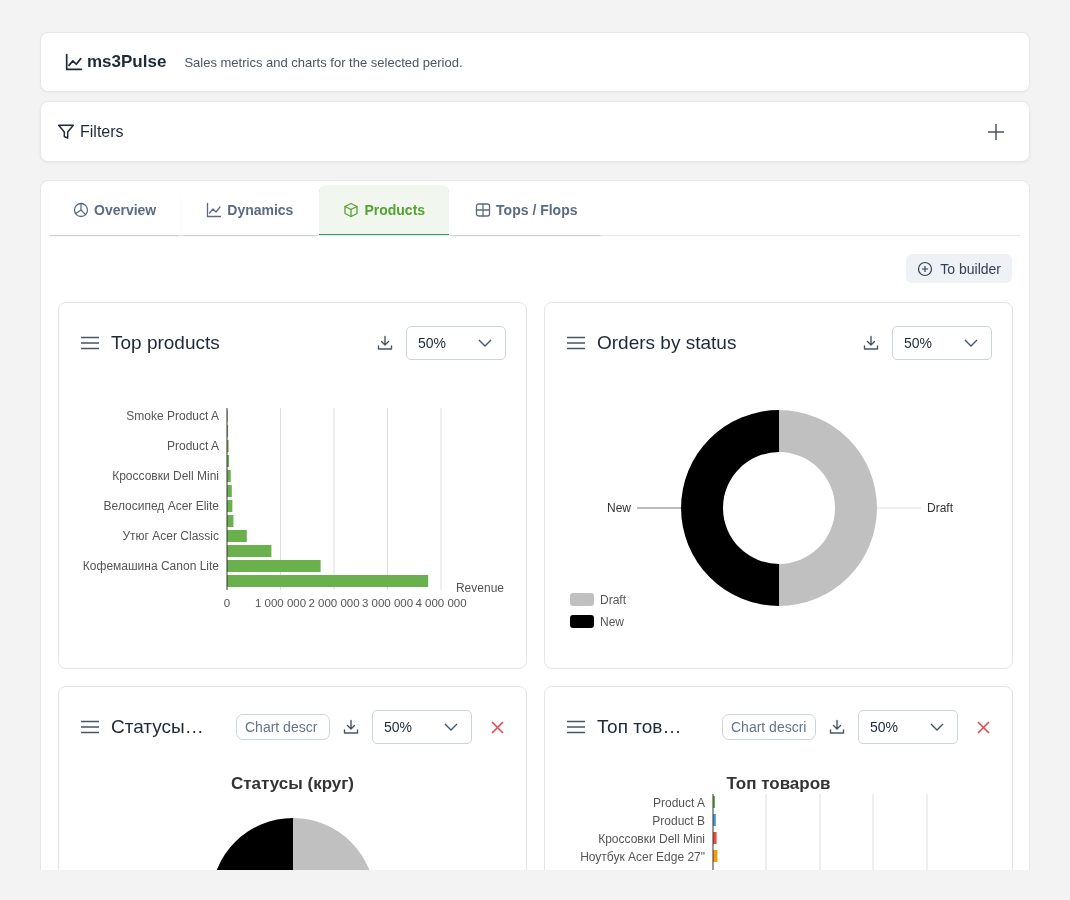 This screenshot has width=1070, height=900. I want to click on axis-tick-label: 3 000 000, so click(387, 603).